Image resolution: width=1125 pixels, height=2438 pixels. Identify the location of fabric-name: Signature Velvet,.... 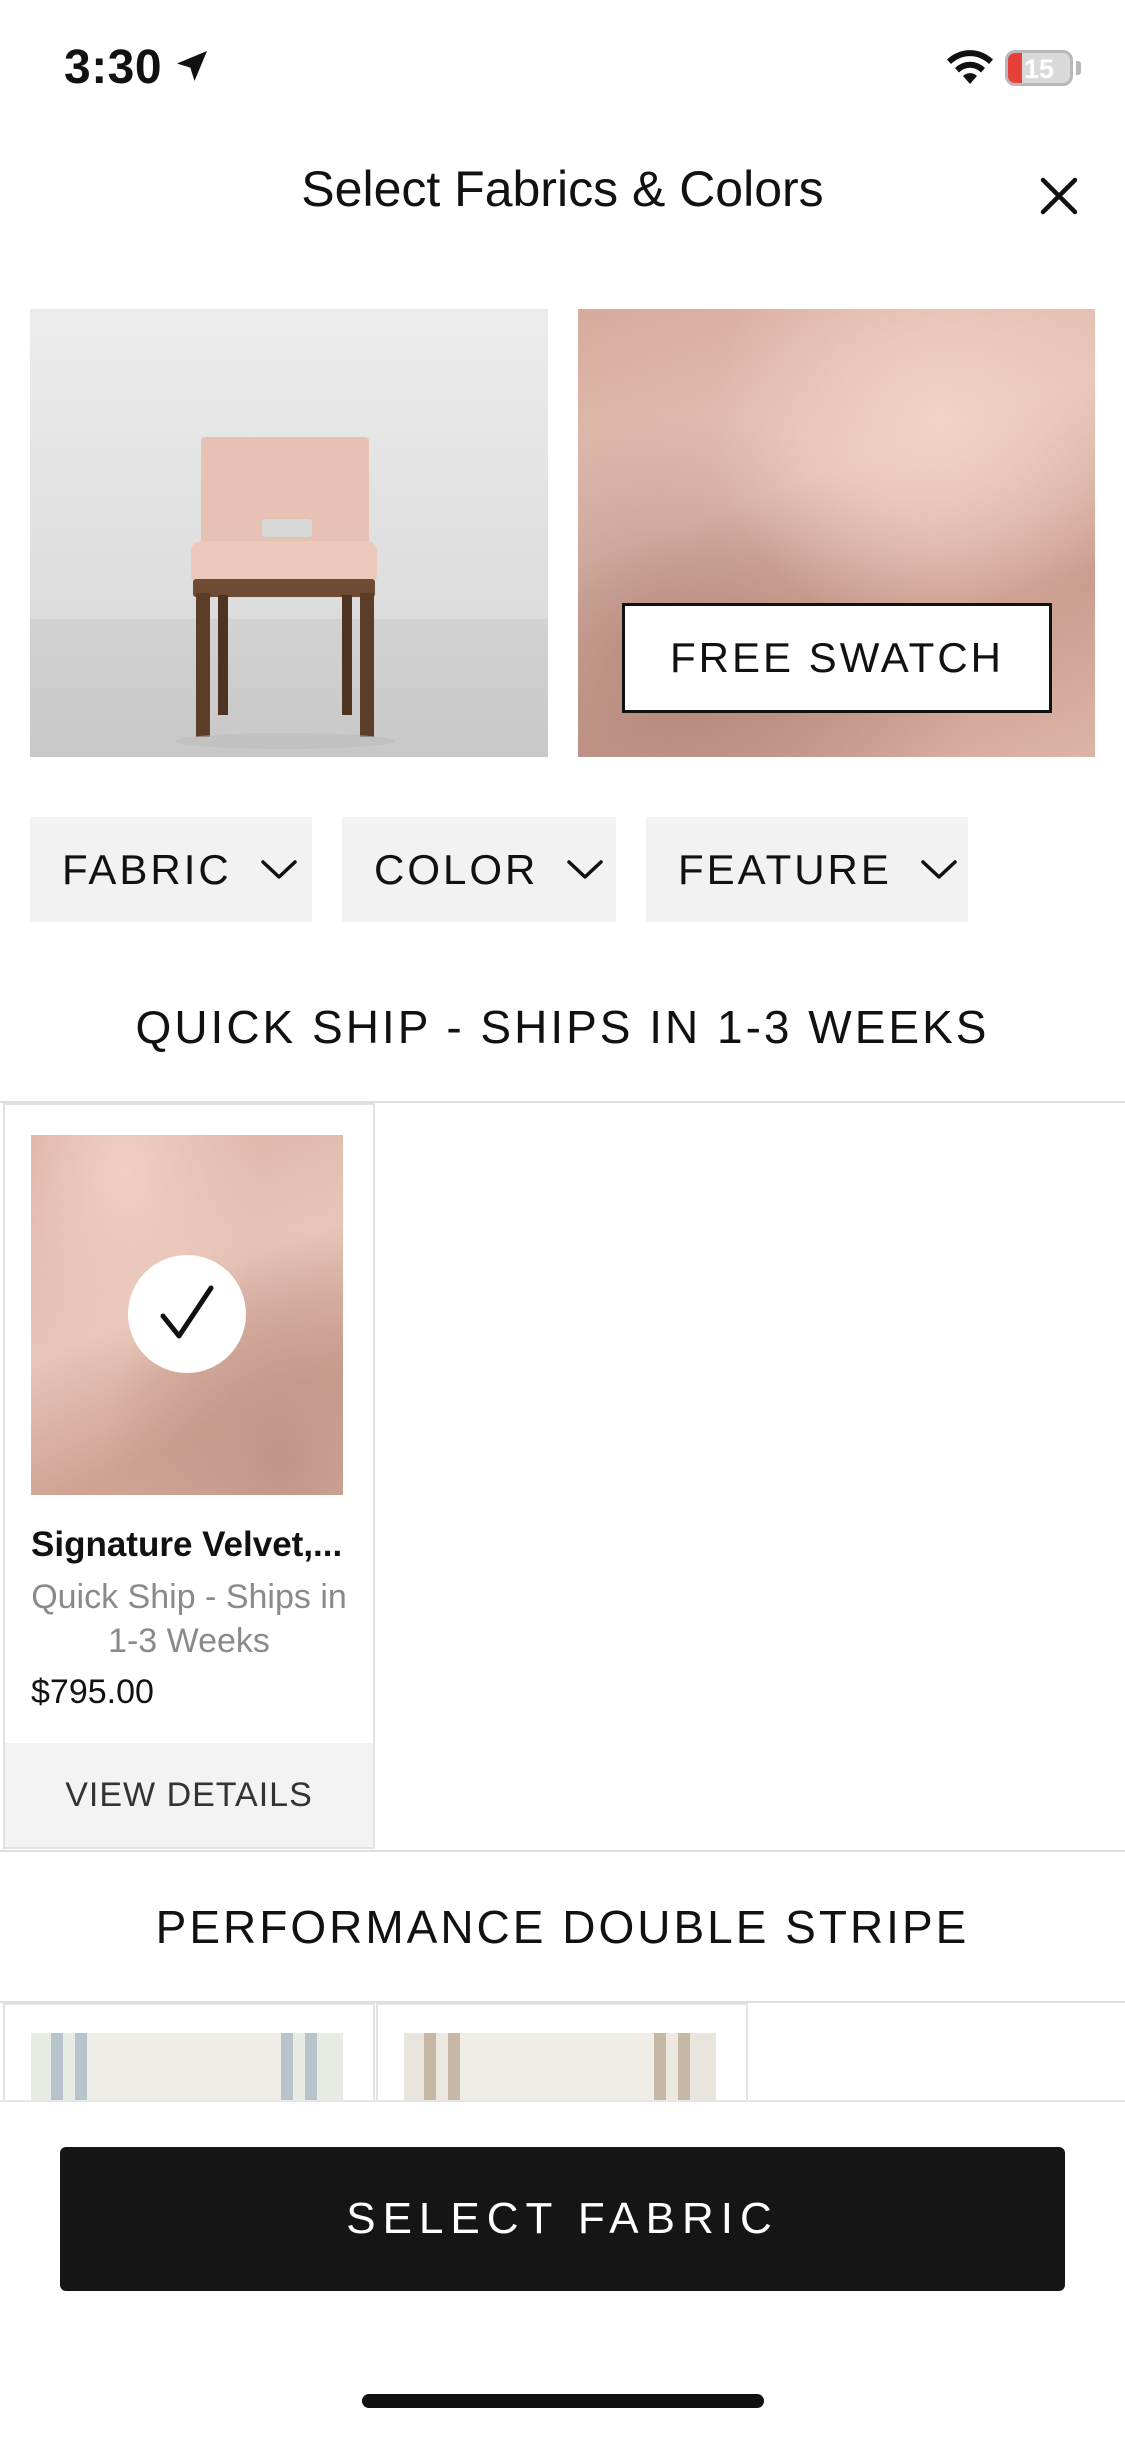
(187, 1544).